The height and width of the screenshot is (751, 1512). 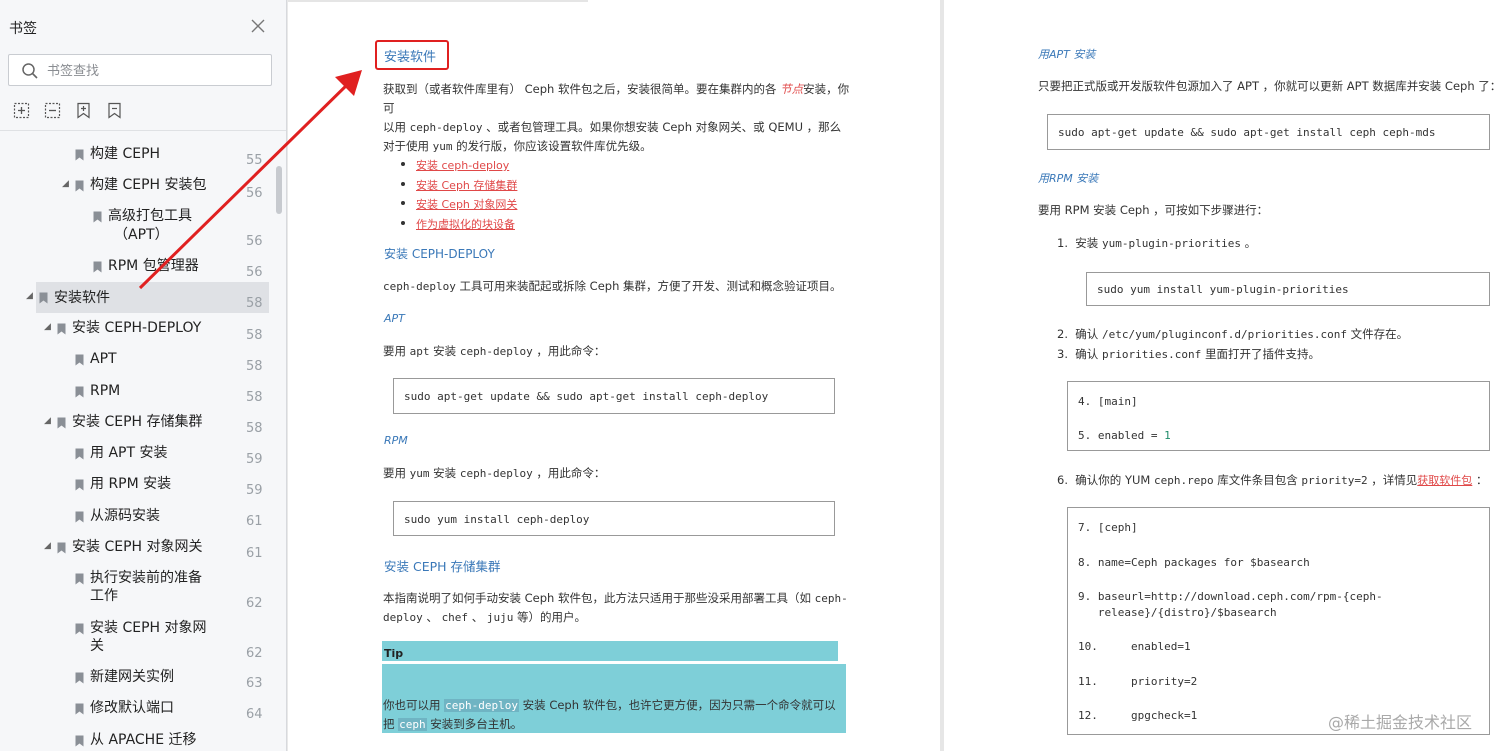 I want to click on code-block-yum-plugin: sudo yum install yum-plugin-priorities, so click(x=1288, y=289).